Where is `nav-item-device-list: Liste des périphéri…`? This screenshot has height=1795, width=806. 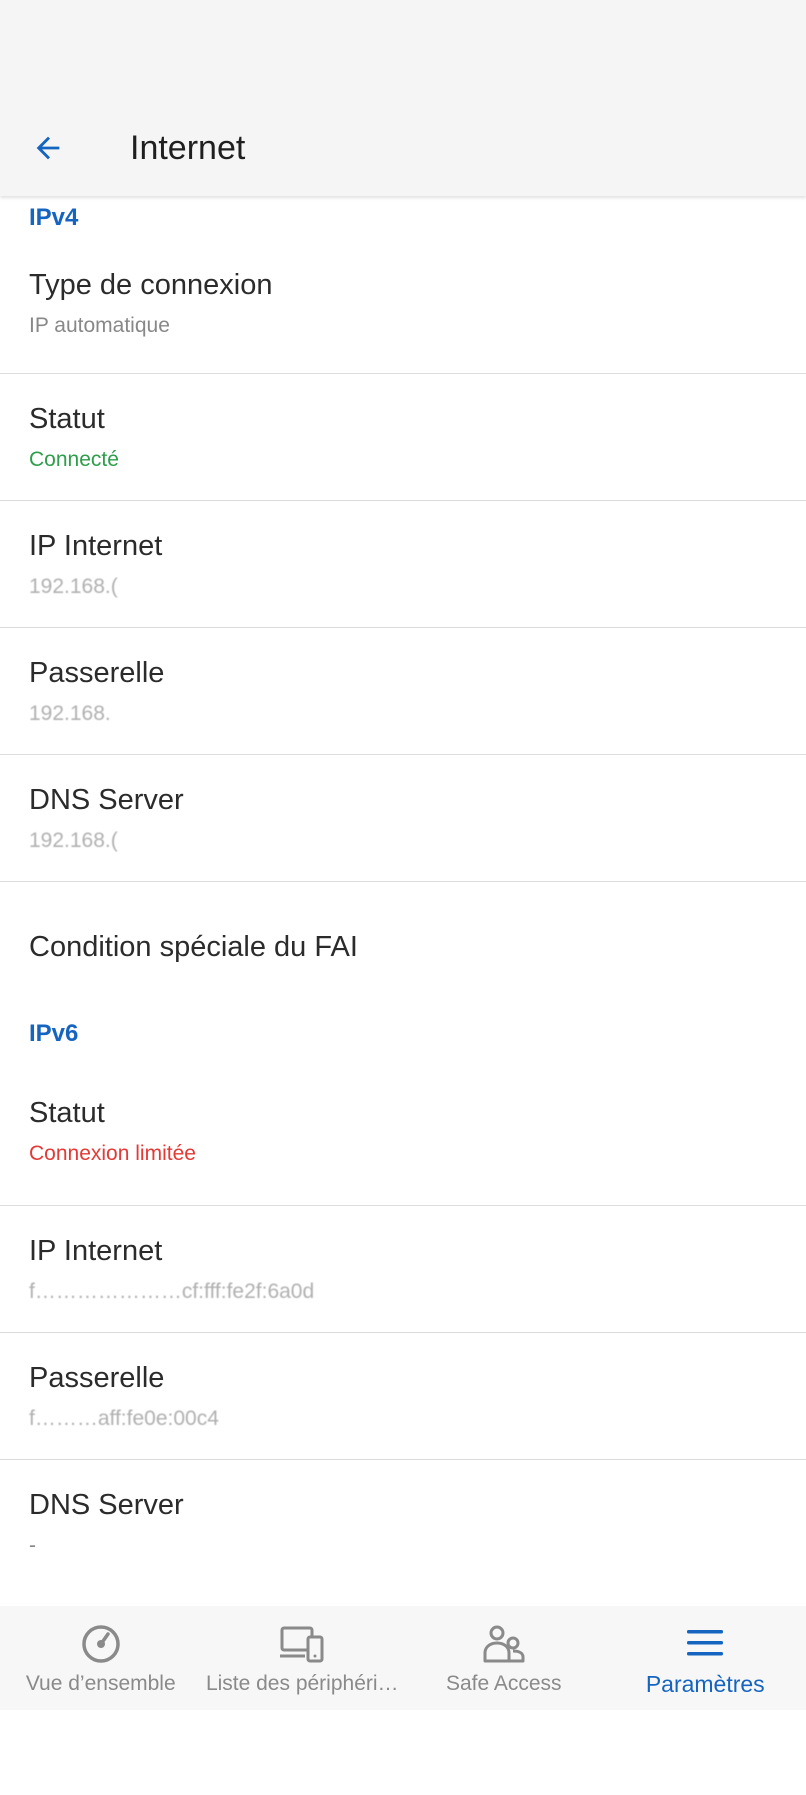
nav-item-device-list: Liste des périphéri… is located at coordinates (303, 1658).